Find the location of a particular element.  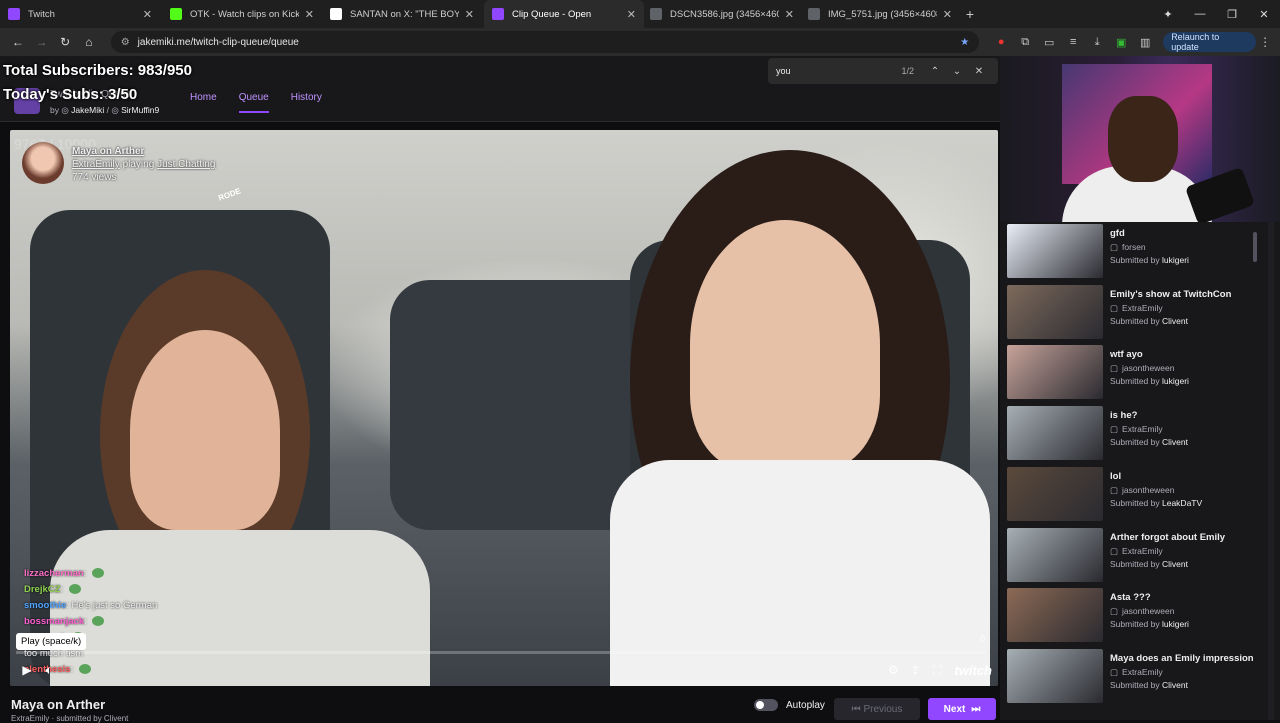

browser-tab: Clip Queue - Open ✕ is located at coordinates (564, 14).